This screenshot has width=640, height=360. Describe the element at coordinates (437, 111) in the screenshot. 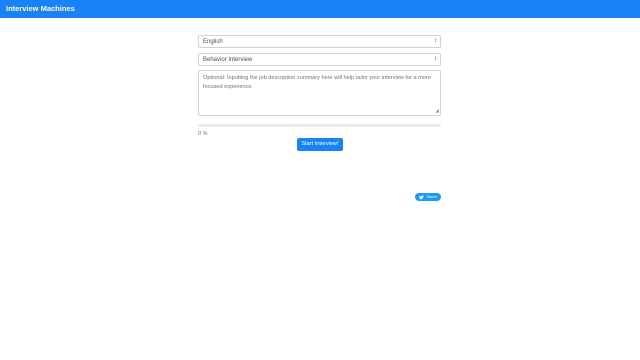

I see `resize-grip-icon: ◢` at that location.